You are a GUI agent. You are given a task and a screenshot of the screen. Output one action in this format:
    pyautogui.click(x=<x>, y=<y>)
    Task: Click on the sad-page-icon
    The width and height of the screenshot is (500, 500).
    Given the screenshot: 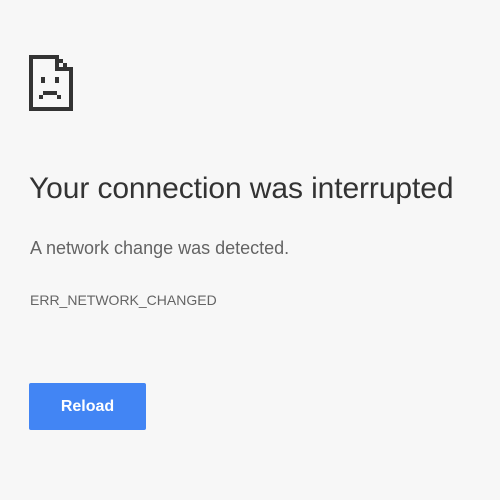 What is the action you would take?
    pyautogui.click(x=51, y=83)
    